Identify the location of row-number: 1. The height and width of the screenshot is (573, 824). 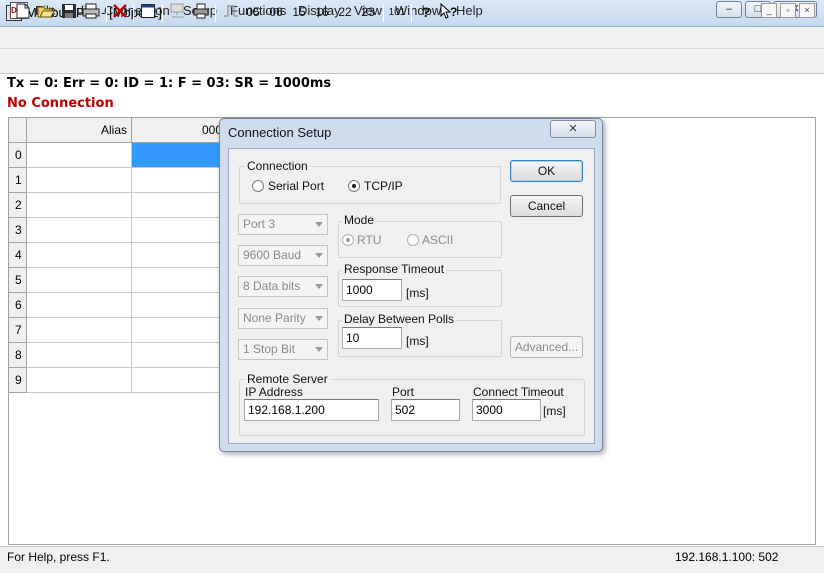
(18, 180).